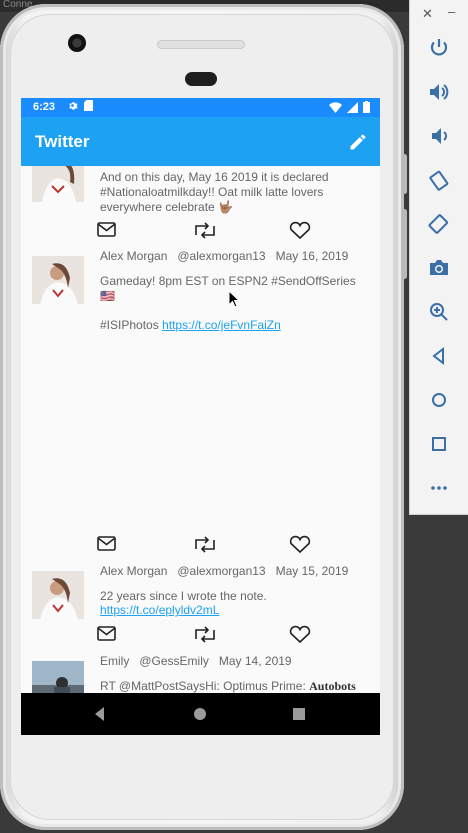 The image size is (468, 833). I want to click on author-name: Emily, so click(114, 661).